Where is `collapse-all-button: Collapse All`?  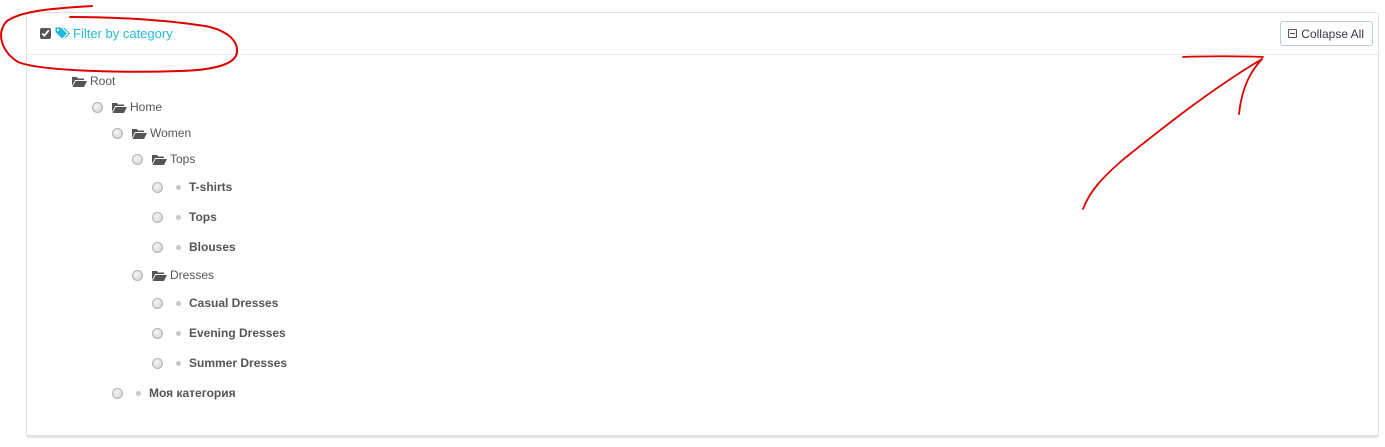
collapse-all-button: Collapse All is located at coordinates (1326, 33).